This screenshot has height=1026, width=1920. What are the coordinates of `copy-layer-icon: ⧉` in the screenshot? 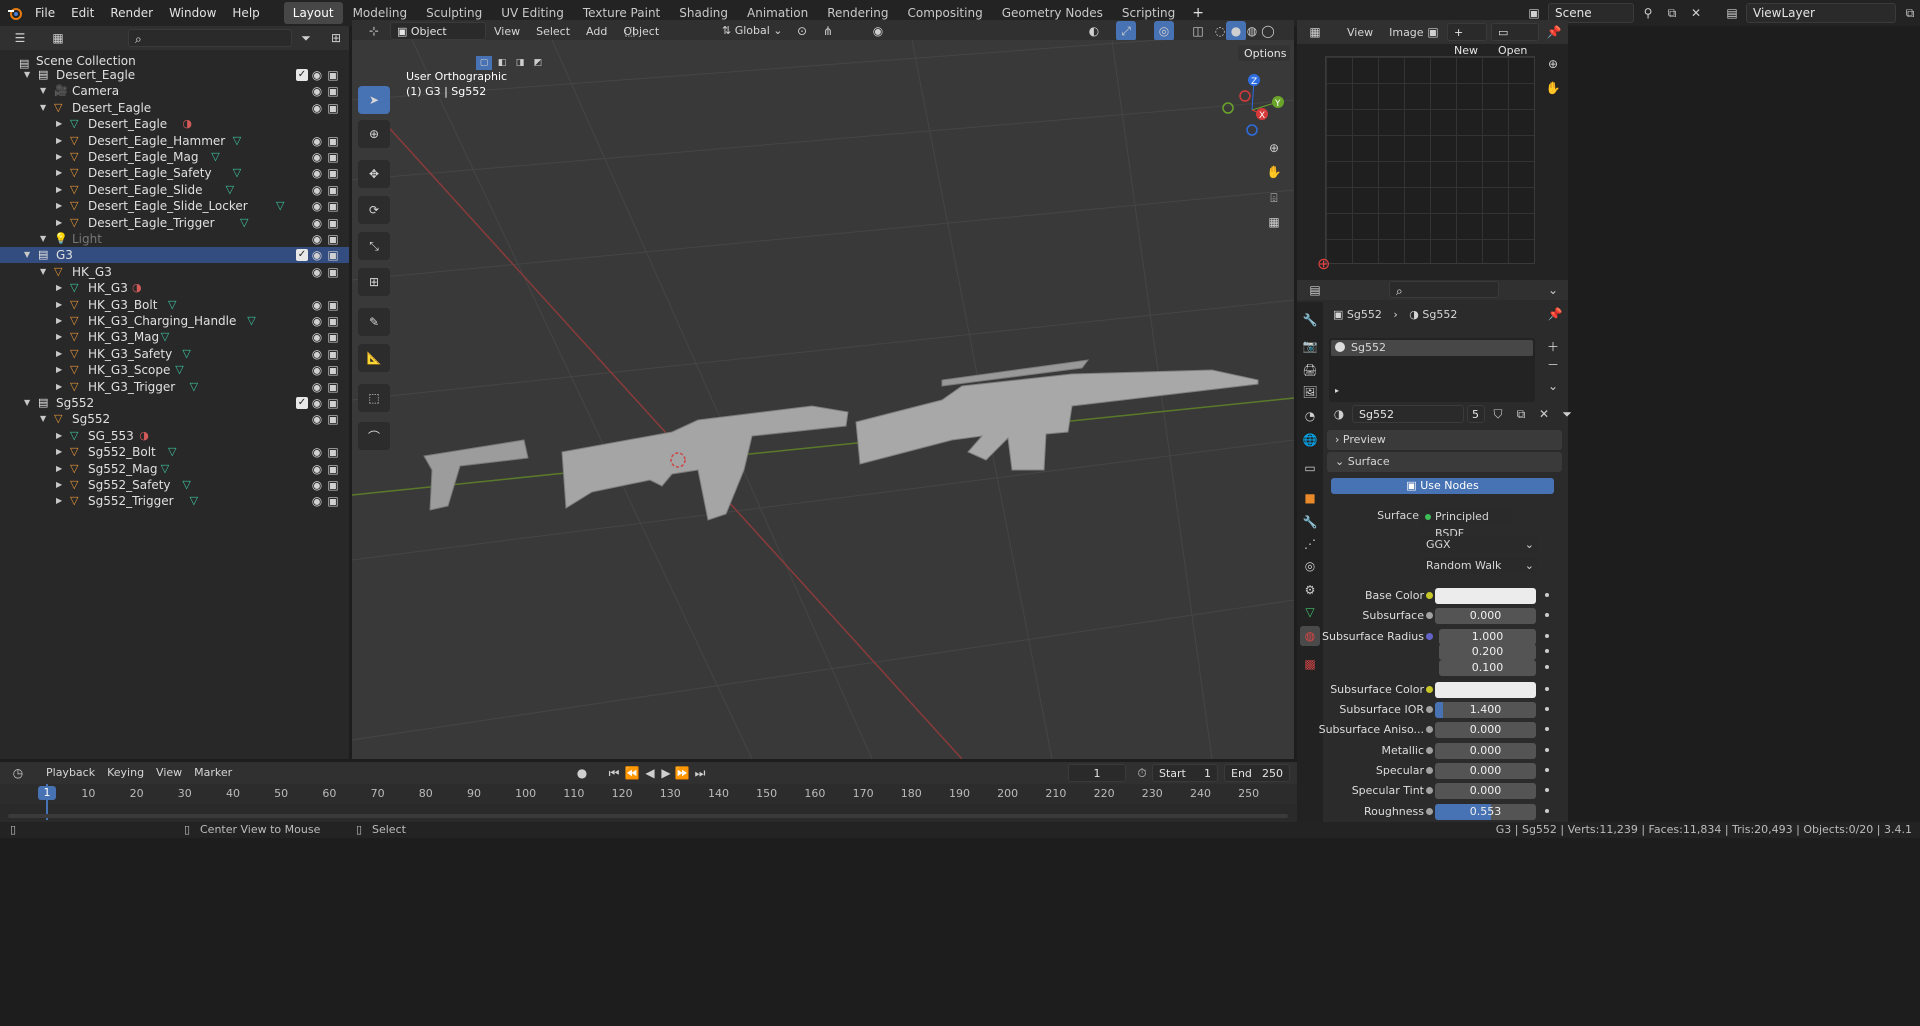 It's located at (1910, 13).